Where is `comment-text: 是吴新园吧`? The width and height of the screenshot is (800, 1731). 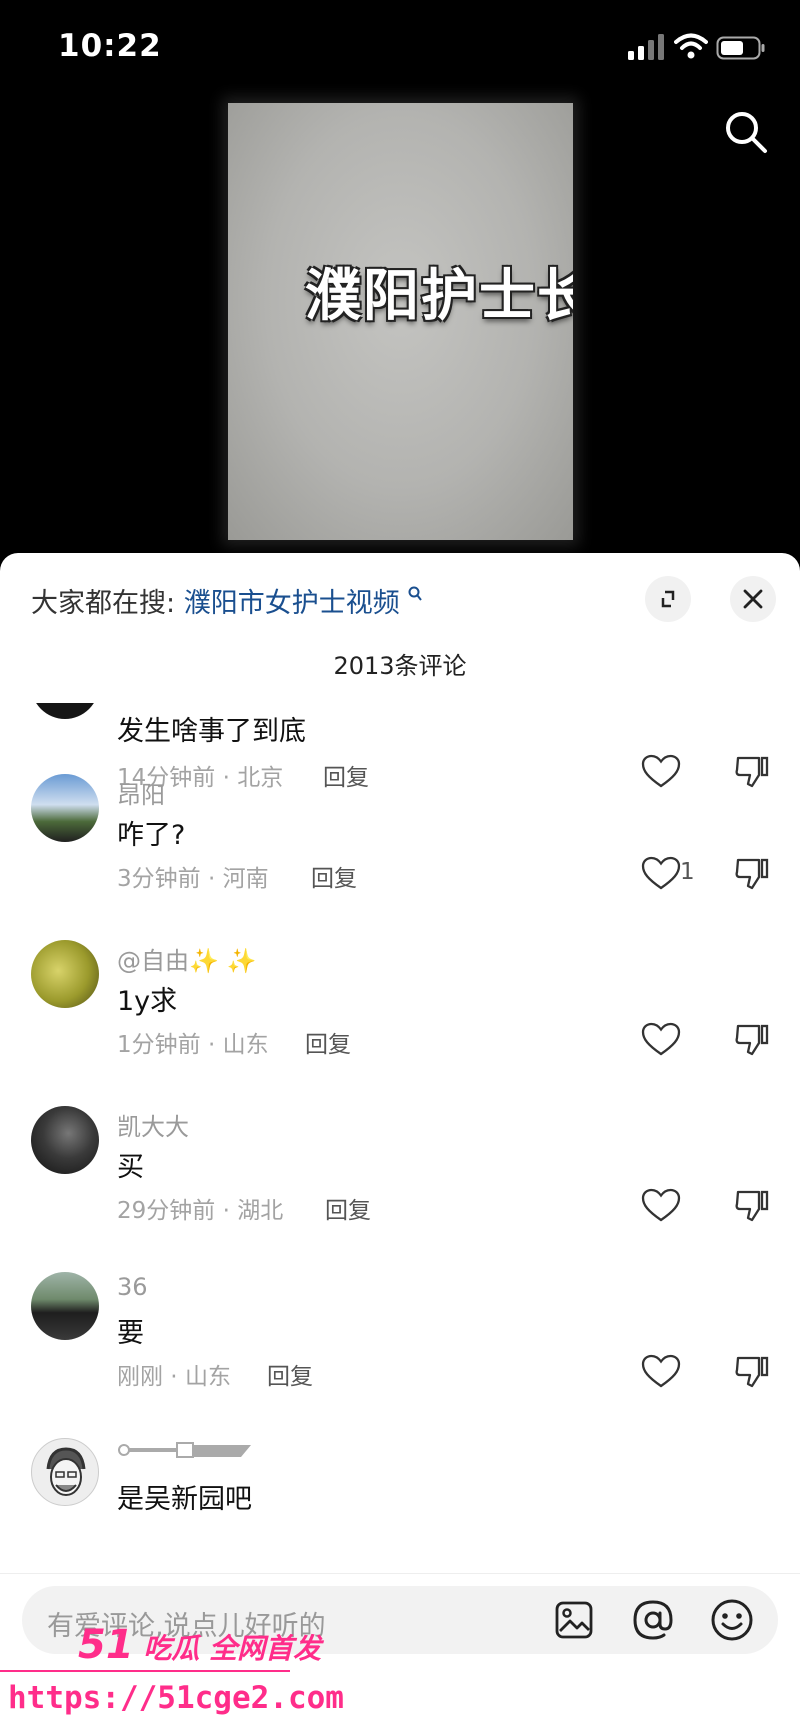 comment-text: 是吴新园吧 is located at coordinates (184, 1499).